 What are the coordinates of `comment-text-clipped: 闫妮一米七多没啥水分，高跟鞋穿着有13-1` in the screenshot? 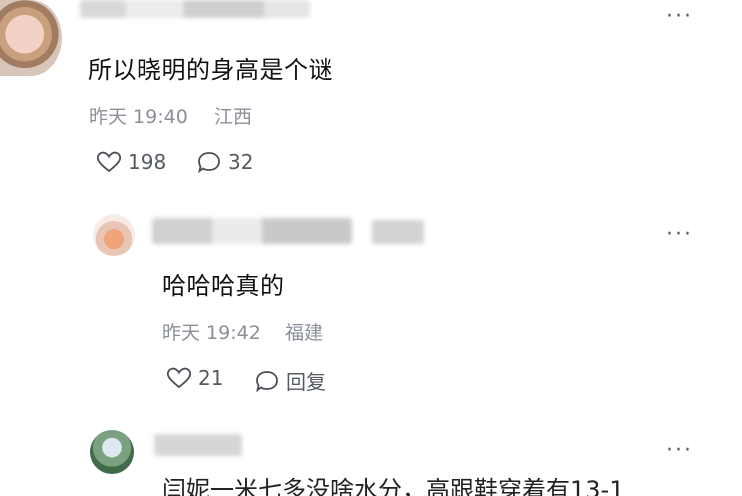 It's located at (432, 486).